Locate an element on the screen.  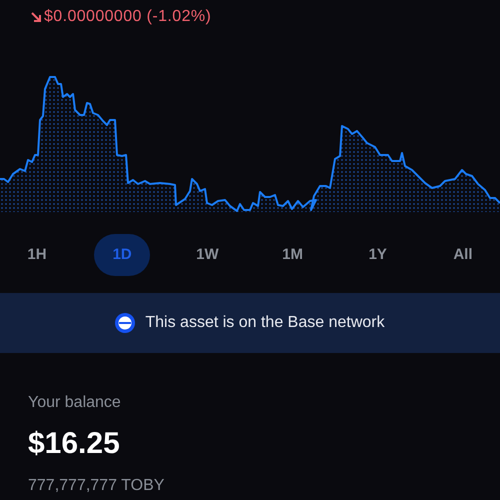
base-network-icon is located at coordinates (125, 323).